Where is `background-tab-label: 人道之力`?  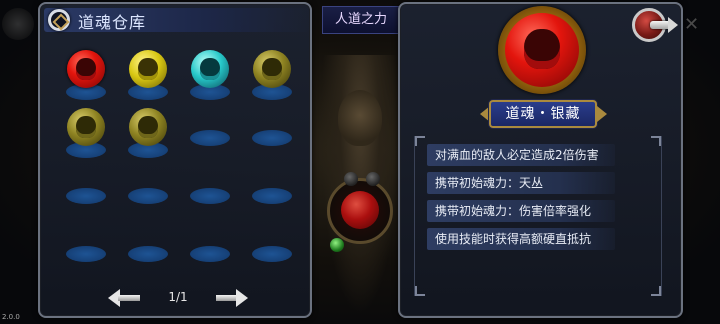 background-tab-label: 人道之力 is located at coordinates (361, 19).